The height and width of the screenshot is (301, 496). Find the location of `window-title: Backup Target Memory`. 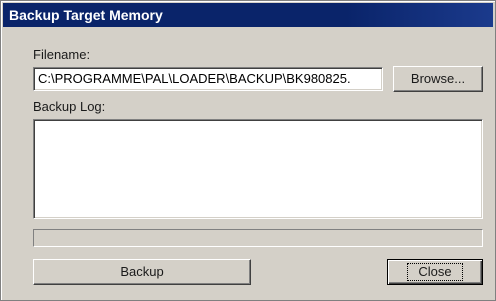

window-title: Backup Target Memory is located at coordinates (86, 15).